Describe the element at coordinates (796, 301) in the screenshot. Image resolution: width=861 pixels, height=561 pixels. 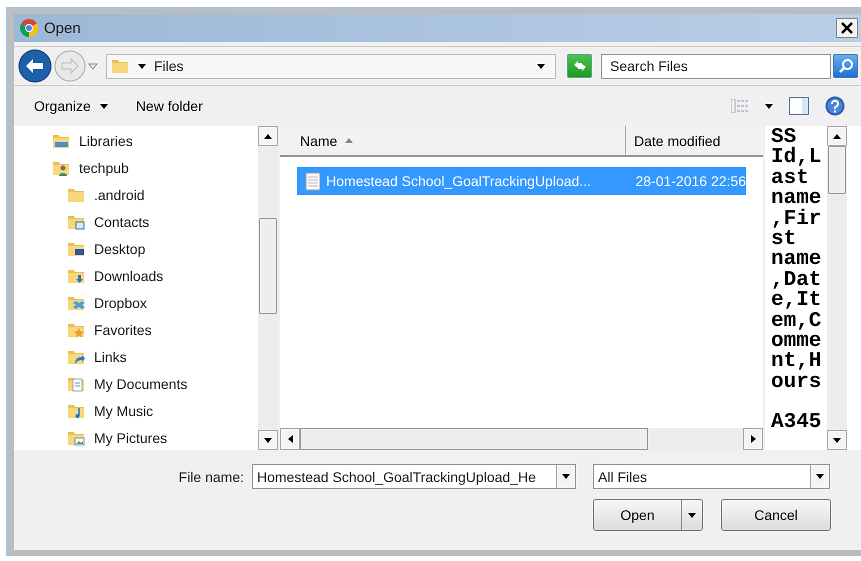
I see `preview-text: e,It` at that location.